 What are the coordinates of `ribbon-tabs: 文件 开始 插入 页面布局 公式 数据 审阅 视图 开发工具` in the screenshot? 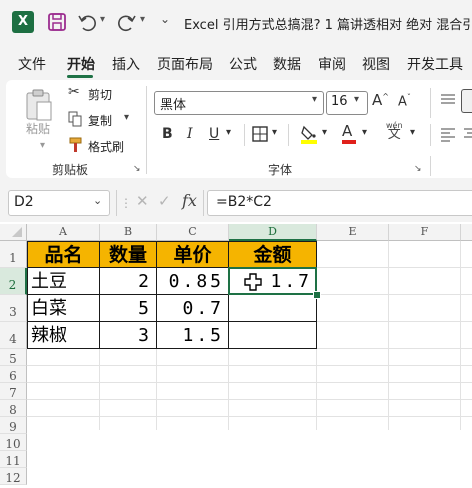 It's located at (236, 62).